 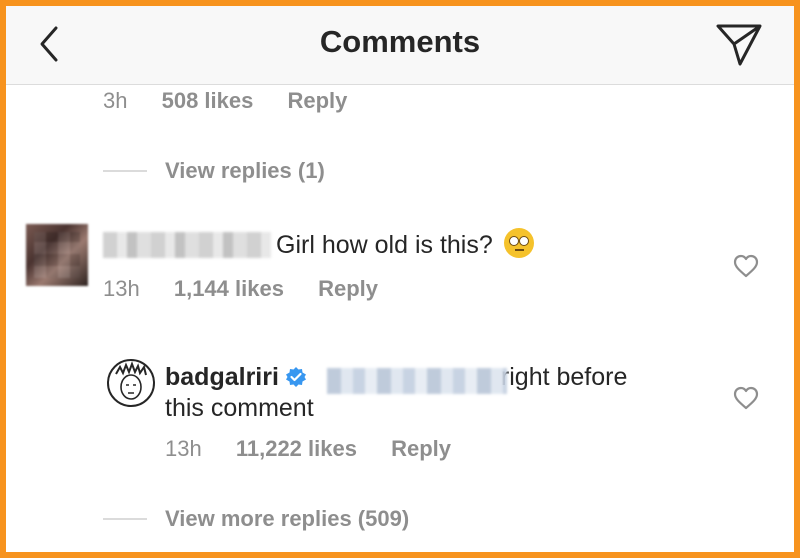 I want to click on reply-text-line2: this comment, so click(x=239, y=408).